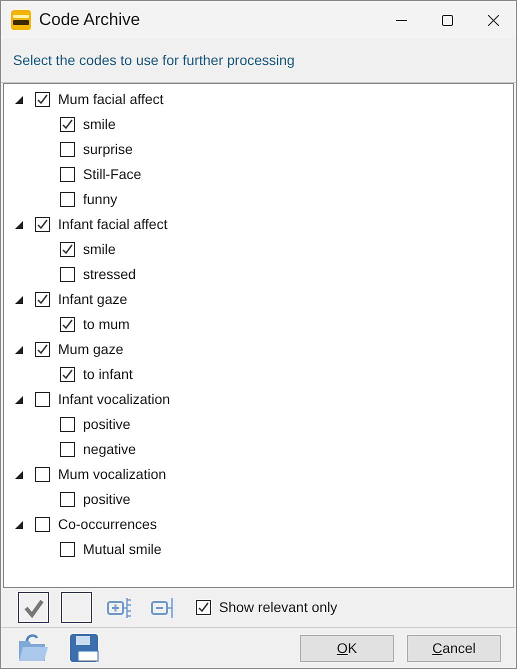 This screenshot has height=669, width=517. Describe the element at coordinates (76, 607) in the screenshot. I see `uncheck-all-button` at that location.